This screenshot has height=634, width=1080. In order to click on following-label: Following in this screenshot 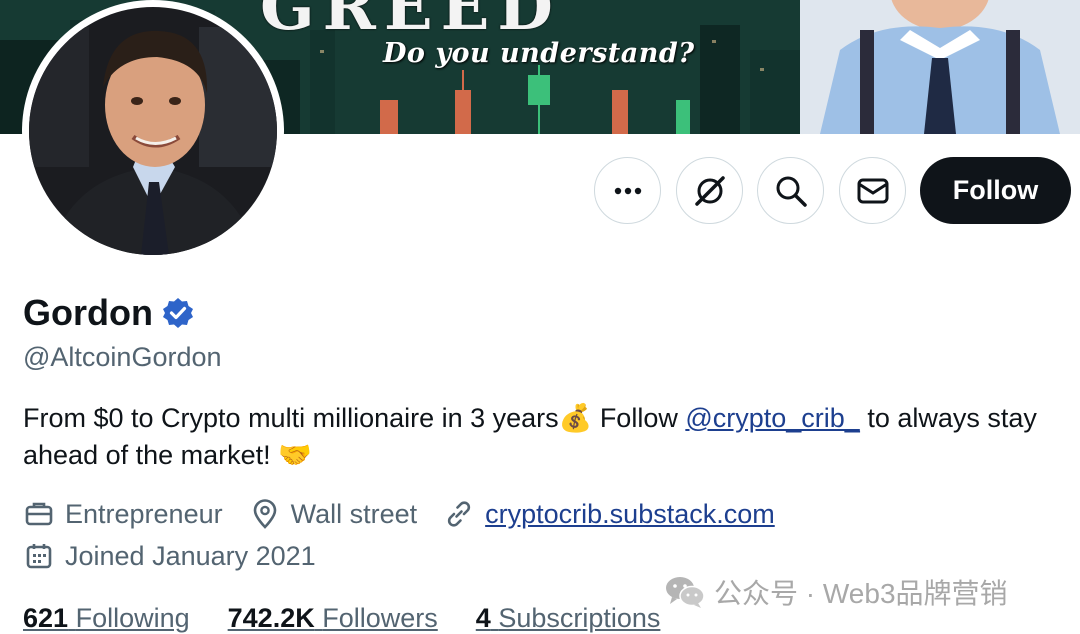, I will do `click(132, 618)`.